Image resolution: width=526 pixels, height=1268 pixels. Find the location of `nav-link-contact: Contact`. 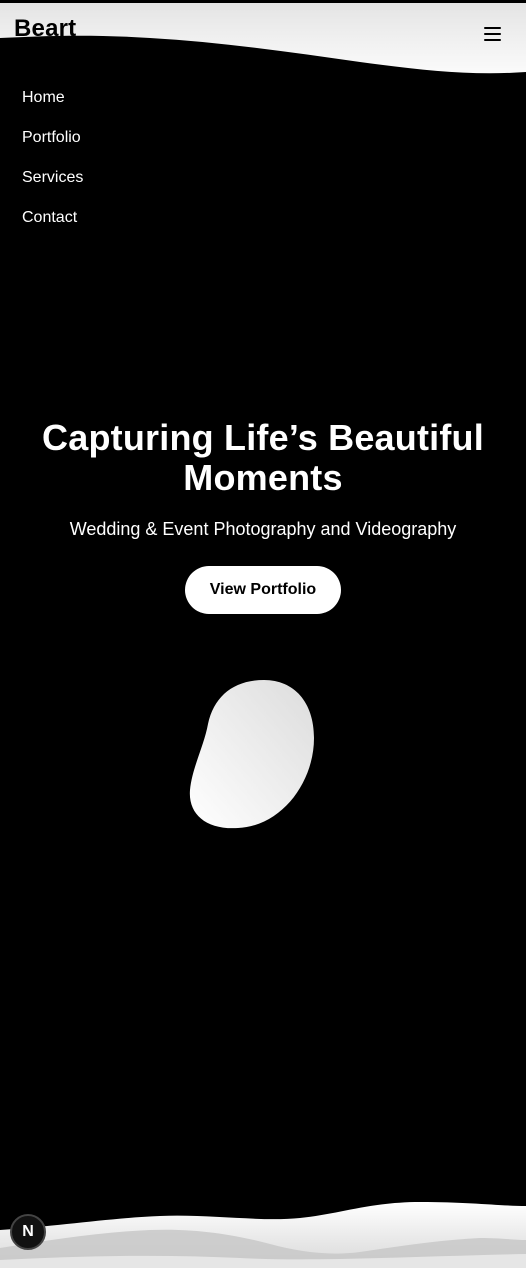

nav-link-contact: Contact is located at coordinates (49, 218).